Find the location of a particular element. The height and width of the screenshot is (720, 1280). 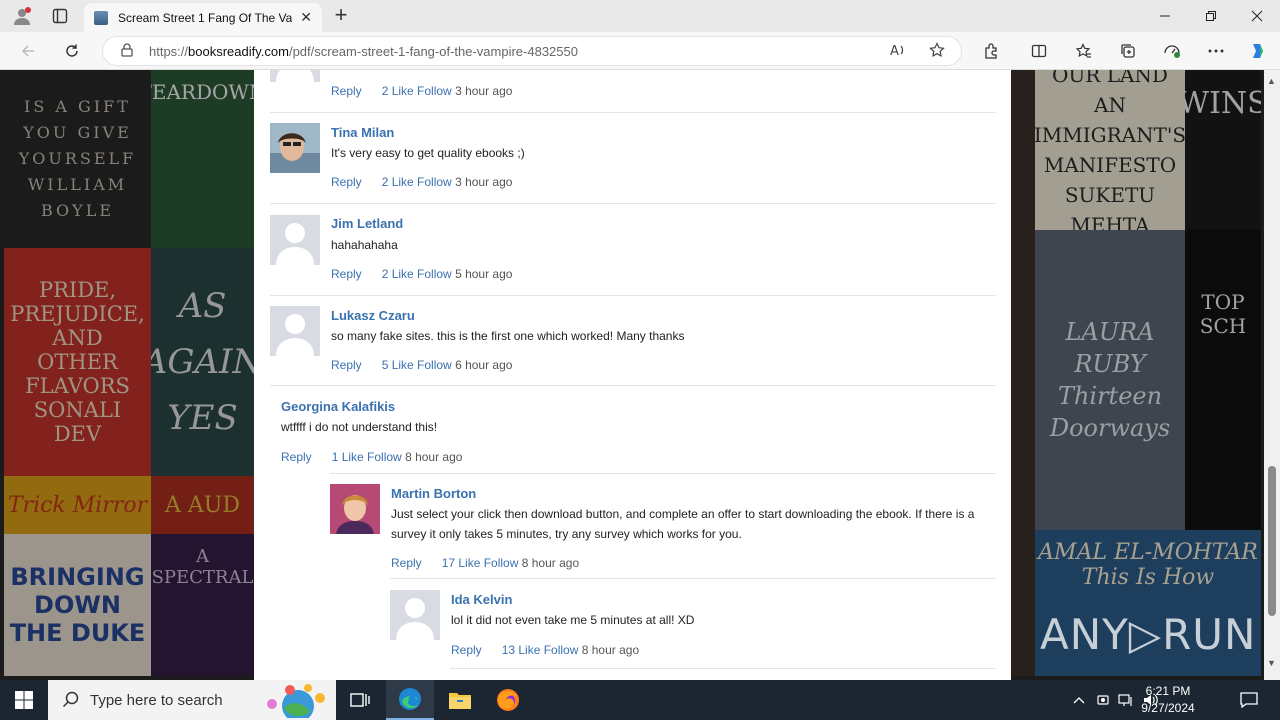

commenter-name: Ida Kelvin is located at coordinates (481, 599).